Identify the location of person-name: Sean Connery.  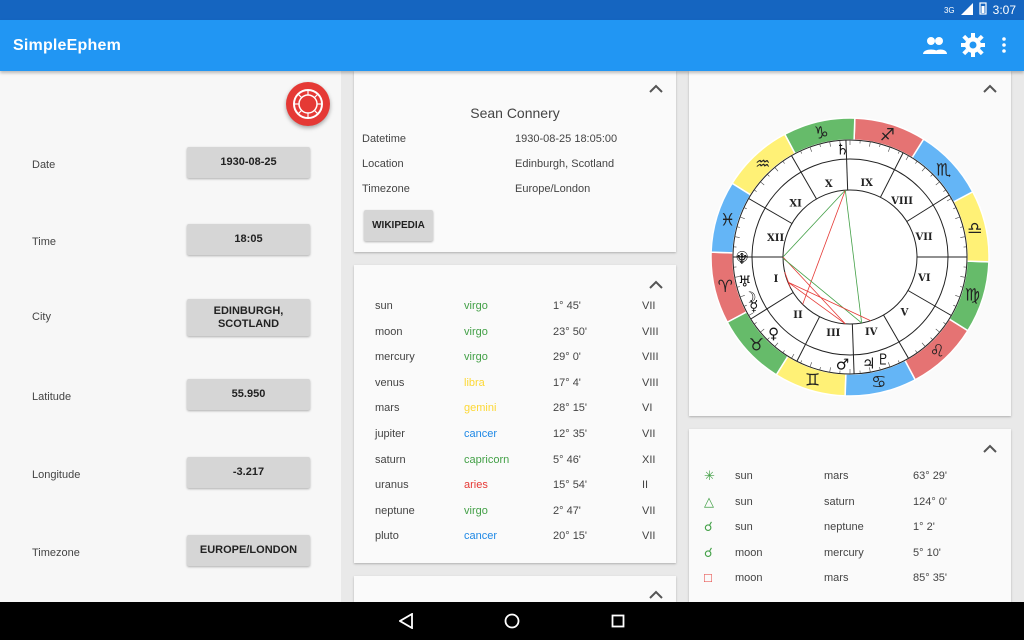
(515, 113).